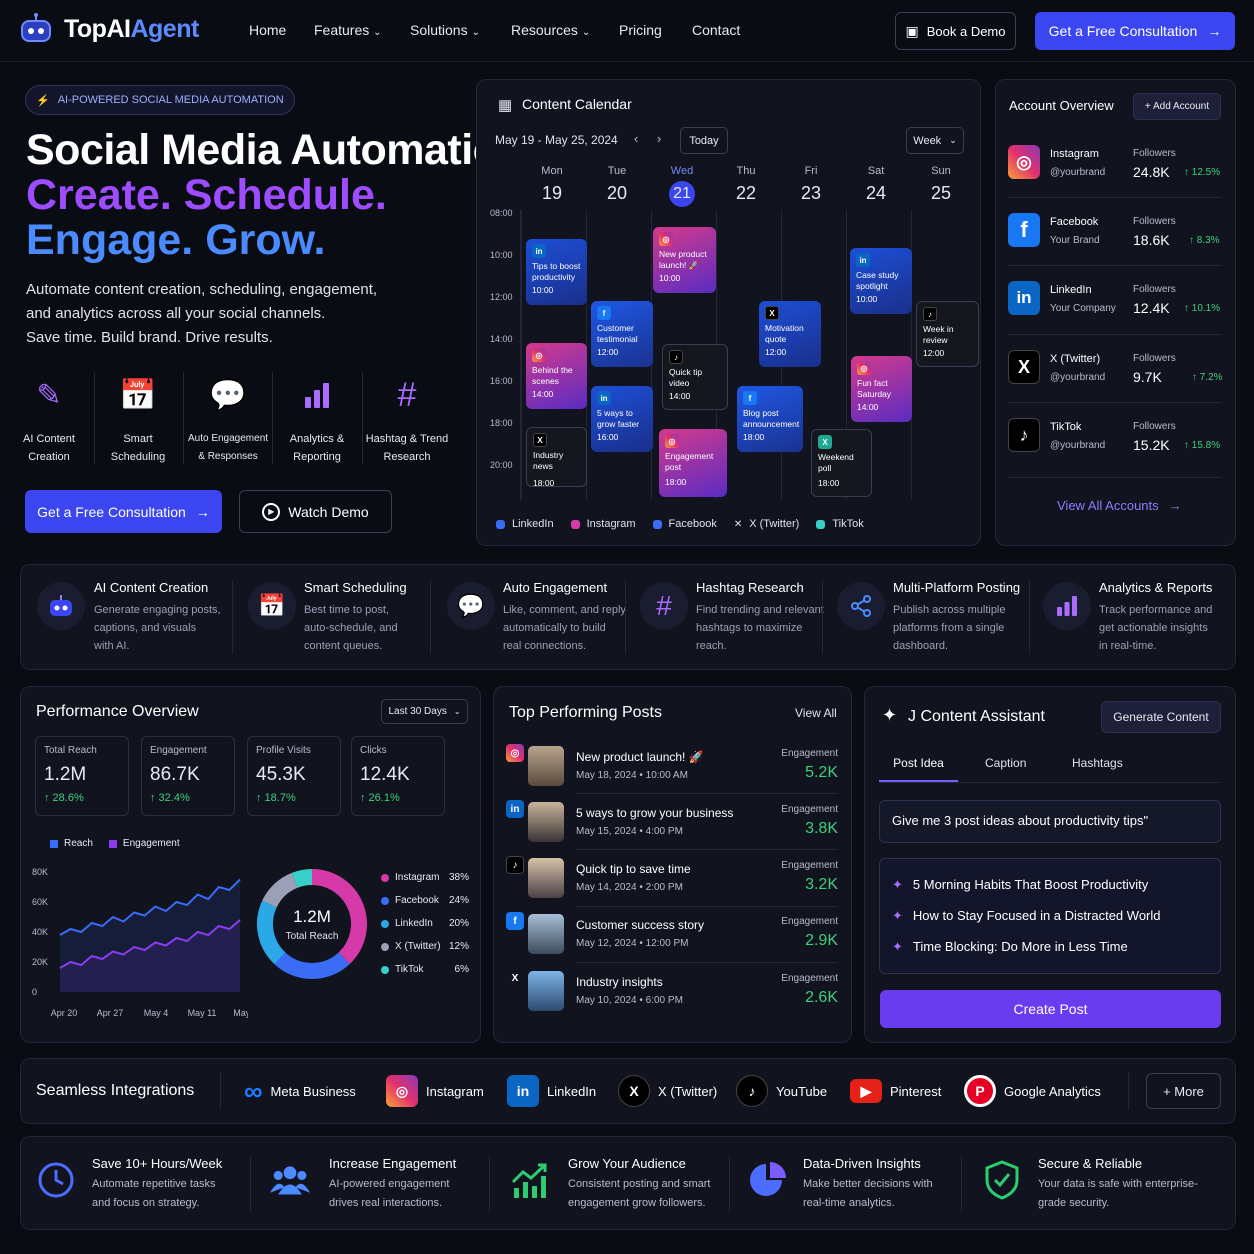  Describe the element at coordinates (515, 753) in the screenshot. I see `instagram-icon: ◎` at that location.